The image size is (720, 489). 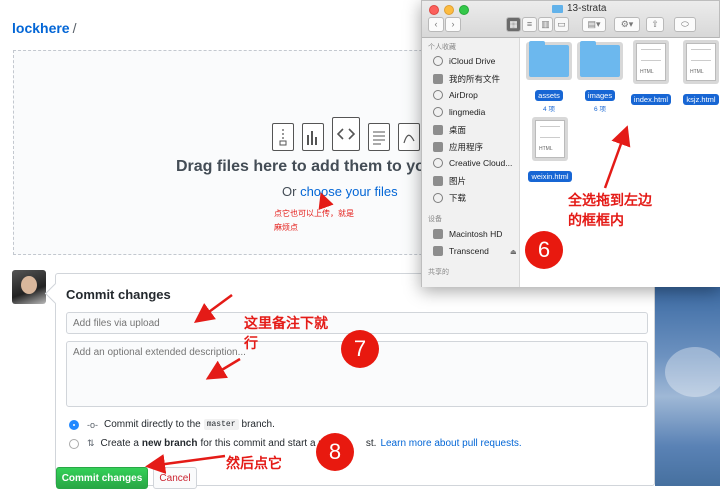 I want to click on file-code-icon, so click(x=346, y=134).